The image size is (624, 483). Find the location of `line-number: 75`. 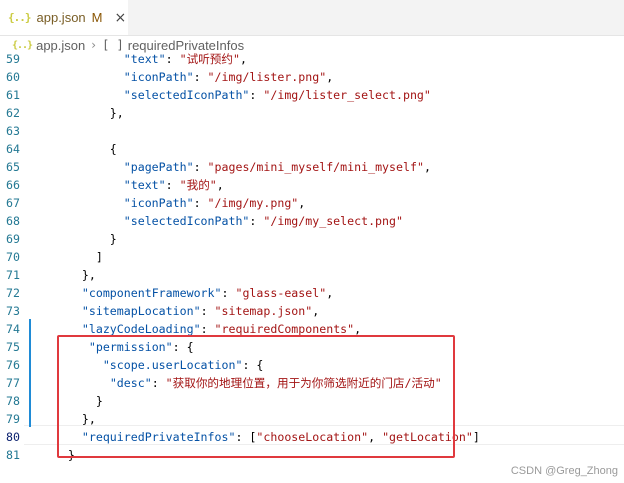

line-number: 75 is located at coordinates (13, 347).